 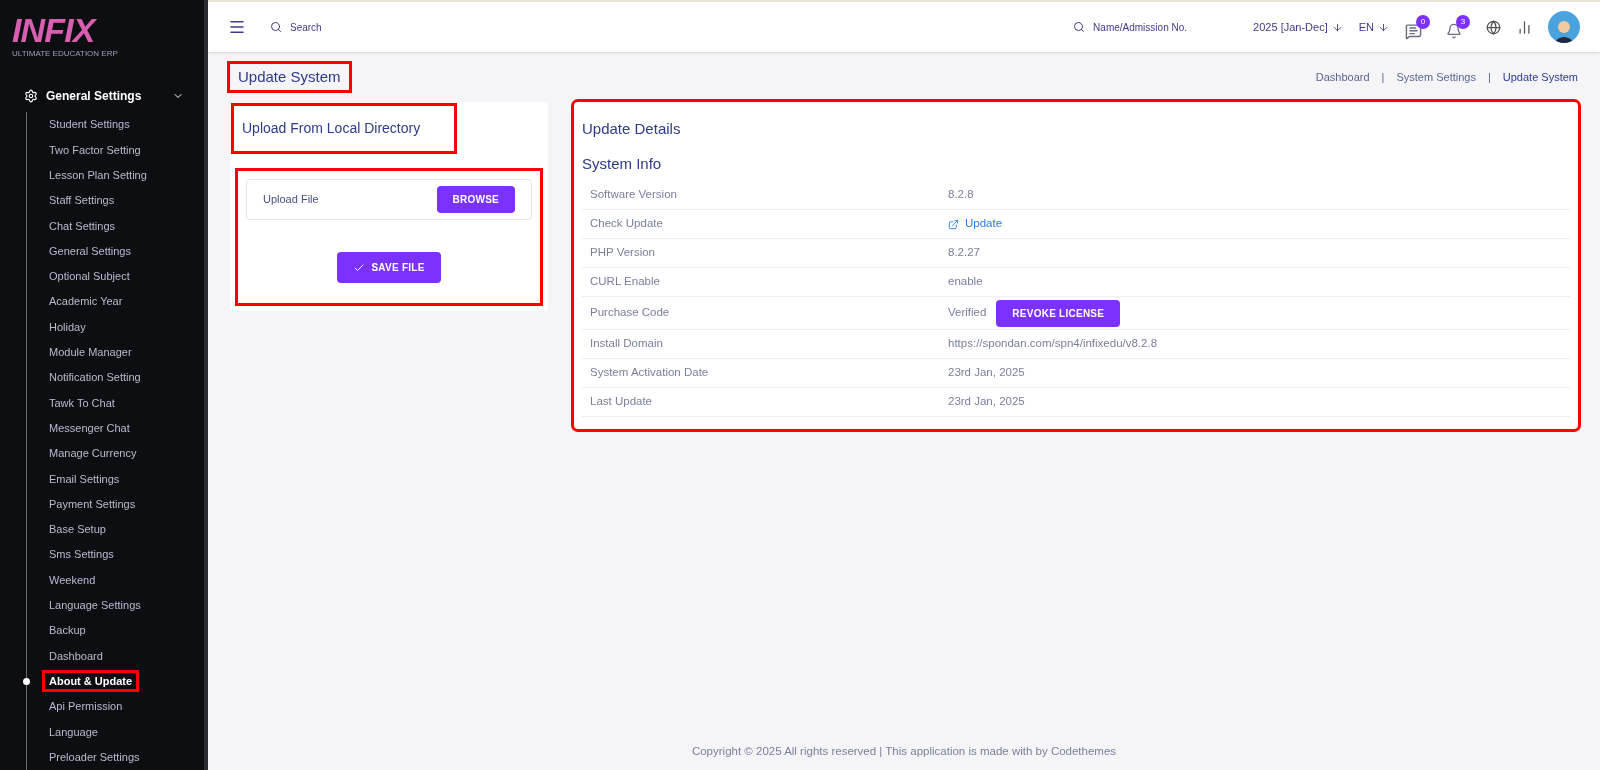 I want to click on sidebar-item: Two Factor Setting, so click(x=95, y=150).